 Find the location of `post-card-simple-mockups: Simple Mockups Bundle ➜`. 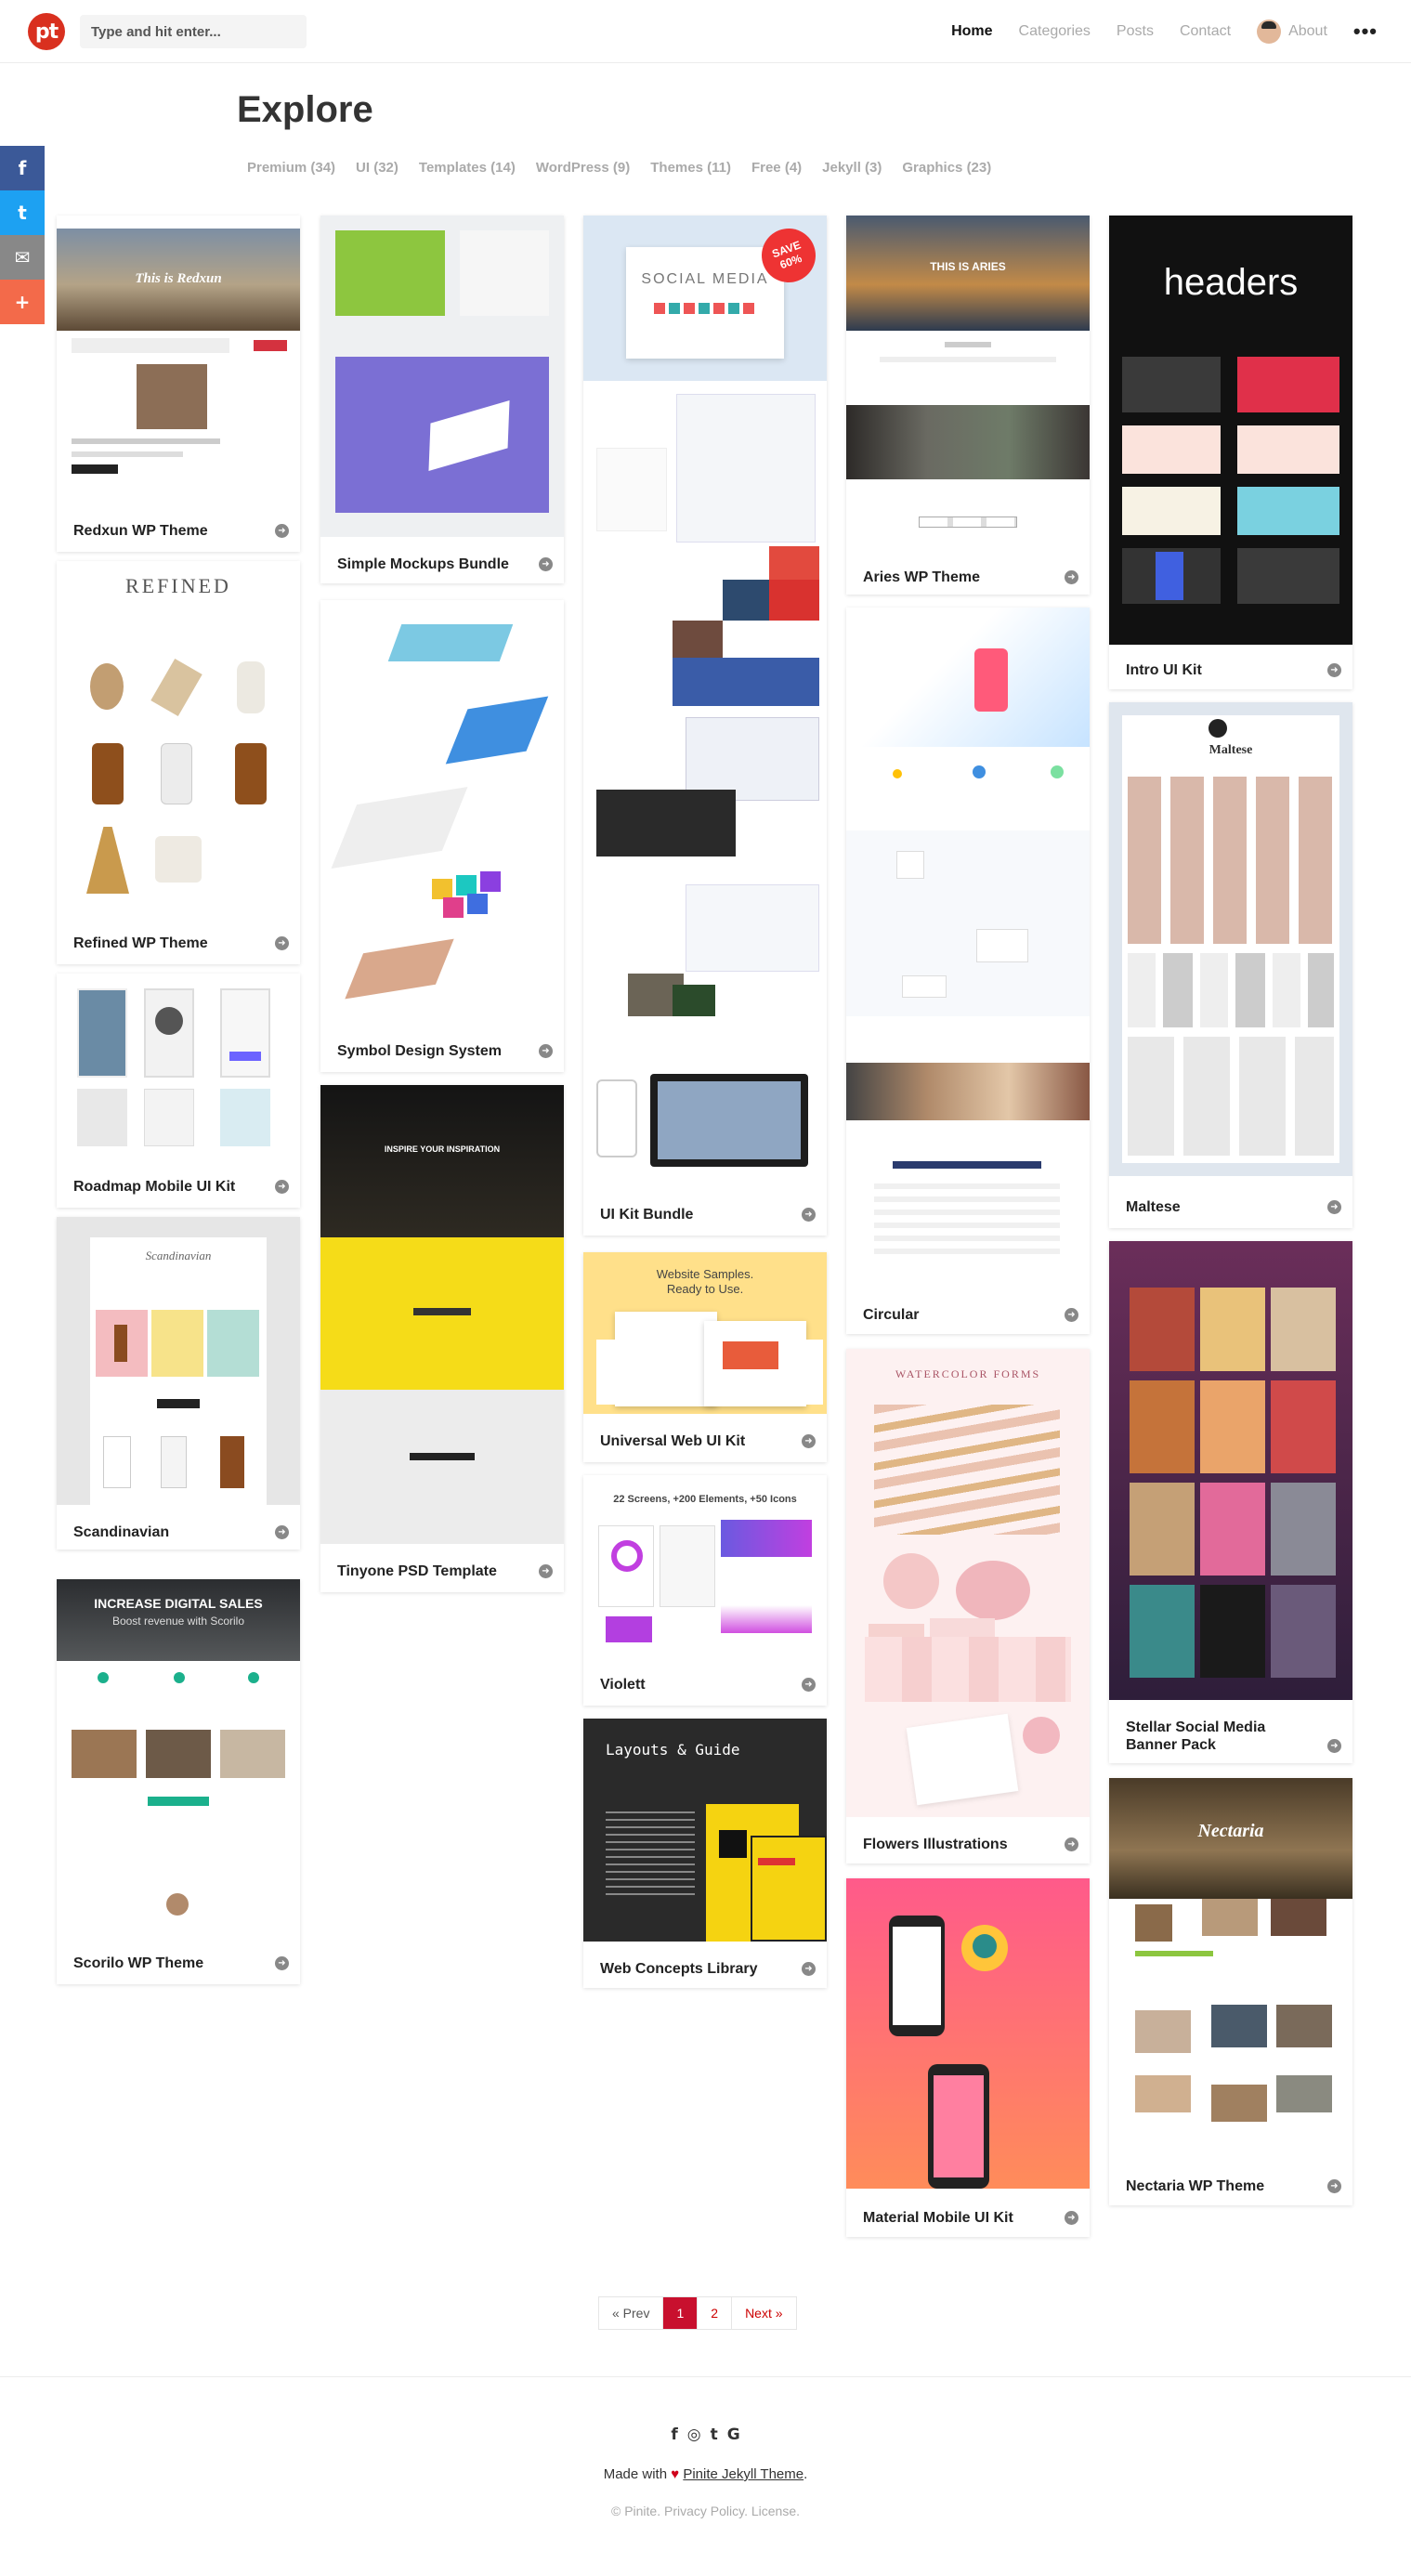

post-card-simple-mockups: Simple Mockups Bundle ➜ is located at coordinates (442, 399).